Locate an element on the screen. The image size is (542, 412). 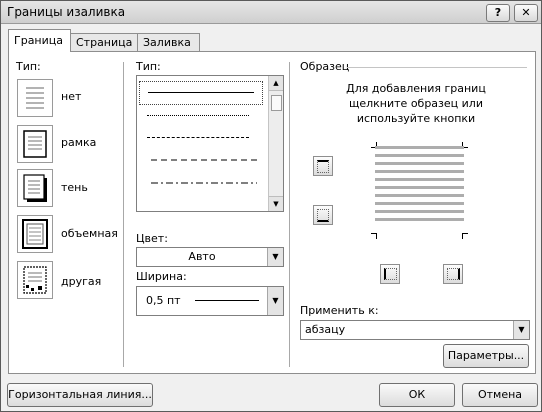
setting-shadow is located at coordinates (35, 188).